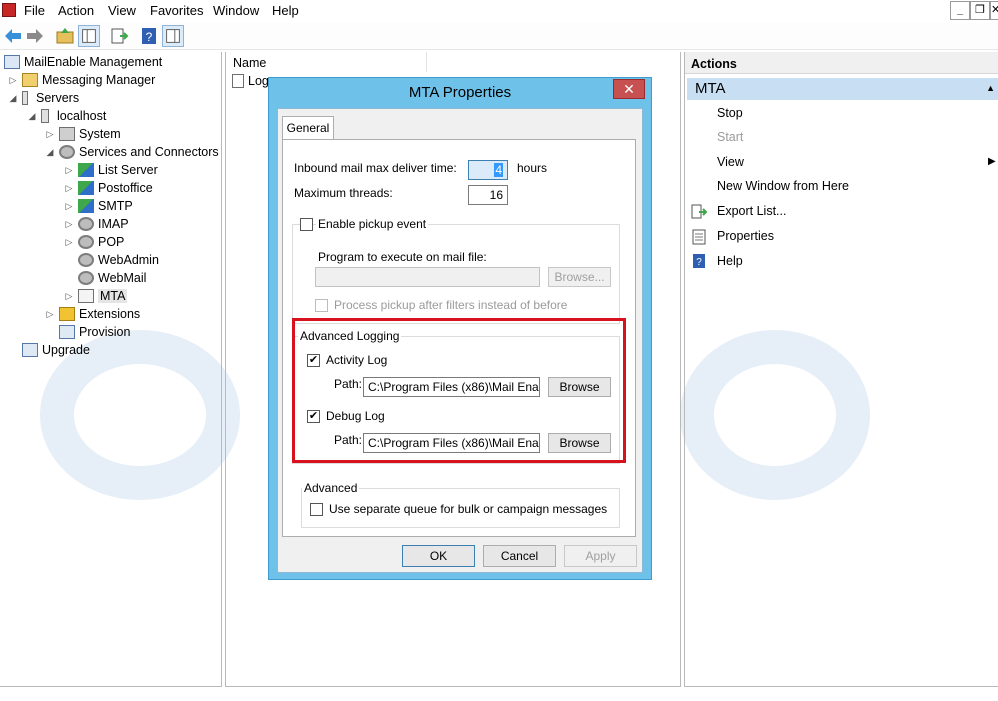  What do you see at coordinates (108, 188) in the screenshot?
I see `tree-item-postoffice: ▷ Postoffice` at bounding box center [108, 188].